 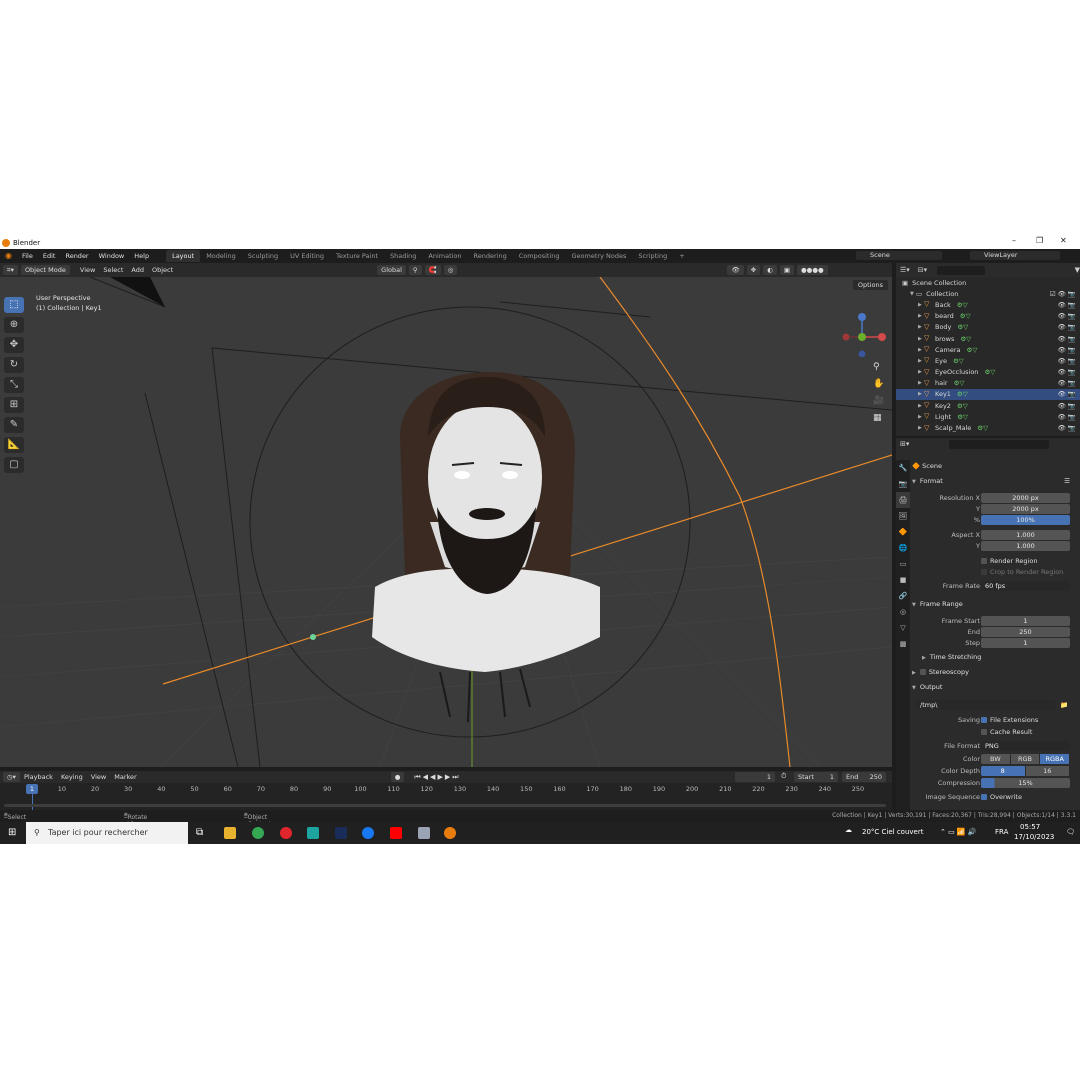 What do you see at coordinates (1025, 586) in the screenshot?
I see `frame-rate-dropdown: 60 fps` at bounding box center [1025, 586].